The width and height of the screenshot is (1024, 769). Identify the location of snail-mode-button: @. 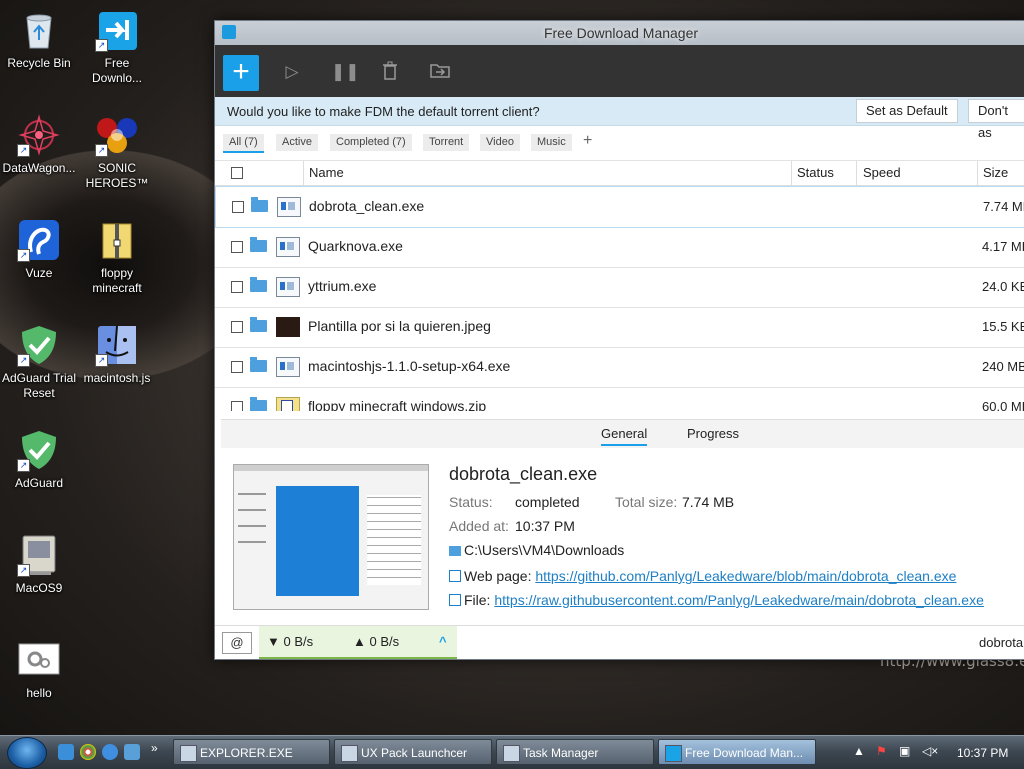
(237, 643).